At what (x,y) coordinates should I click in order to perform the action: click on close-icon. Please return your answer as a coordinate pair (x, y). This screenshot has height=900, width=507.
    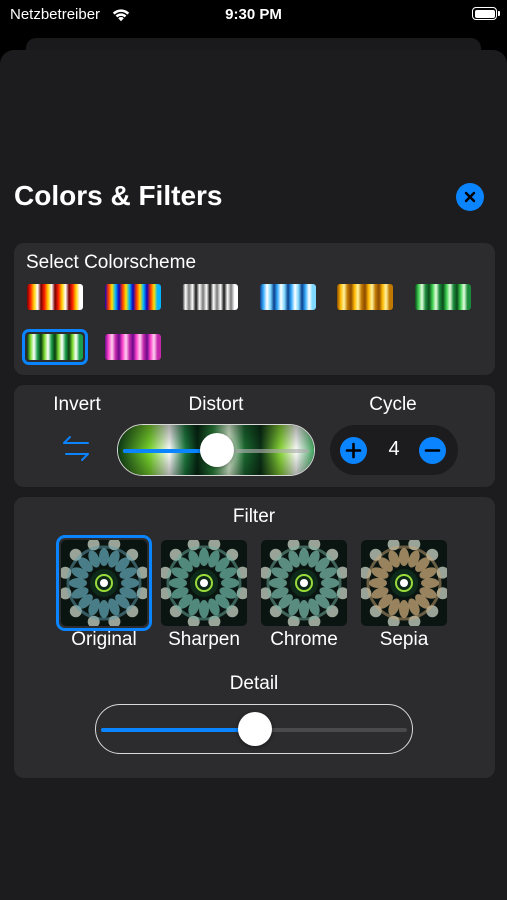
    Looking at the image, I should click on (470, 197).